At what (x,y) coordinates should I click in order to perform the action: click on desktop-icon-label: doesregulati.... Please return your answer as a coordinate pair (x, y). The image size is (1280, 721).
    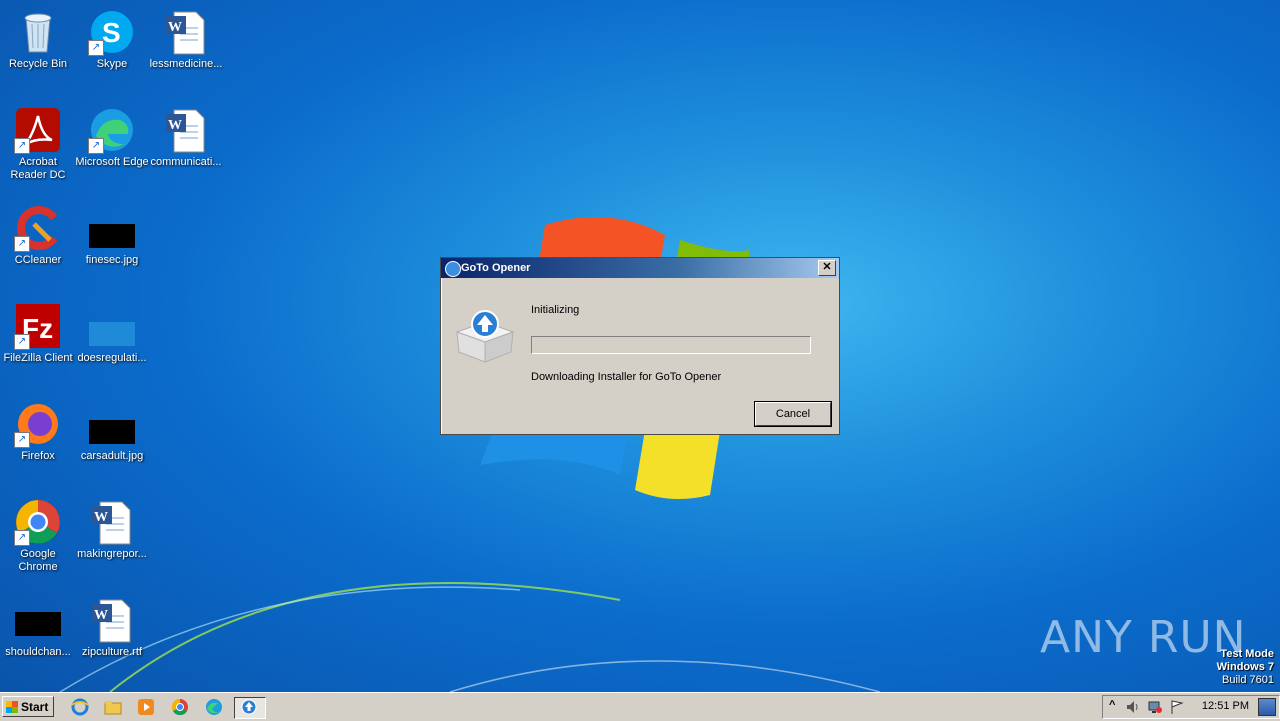
    Looking at the image, I should click on (112, 358).